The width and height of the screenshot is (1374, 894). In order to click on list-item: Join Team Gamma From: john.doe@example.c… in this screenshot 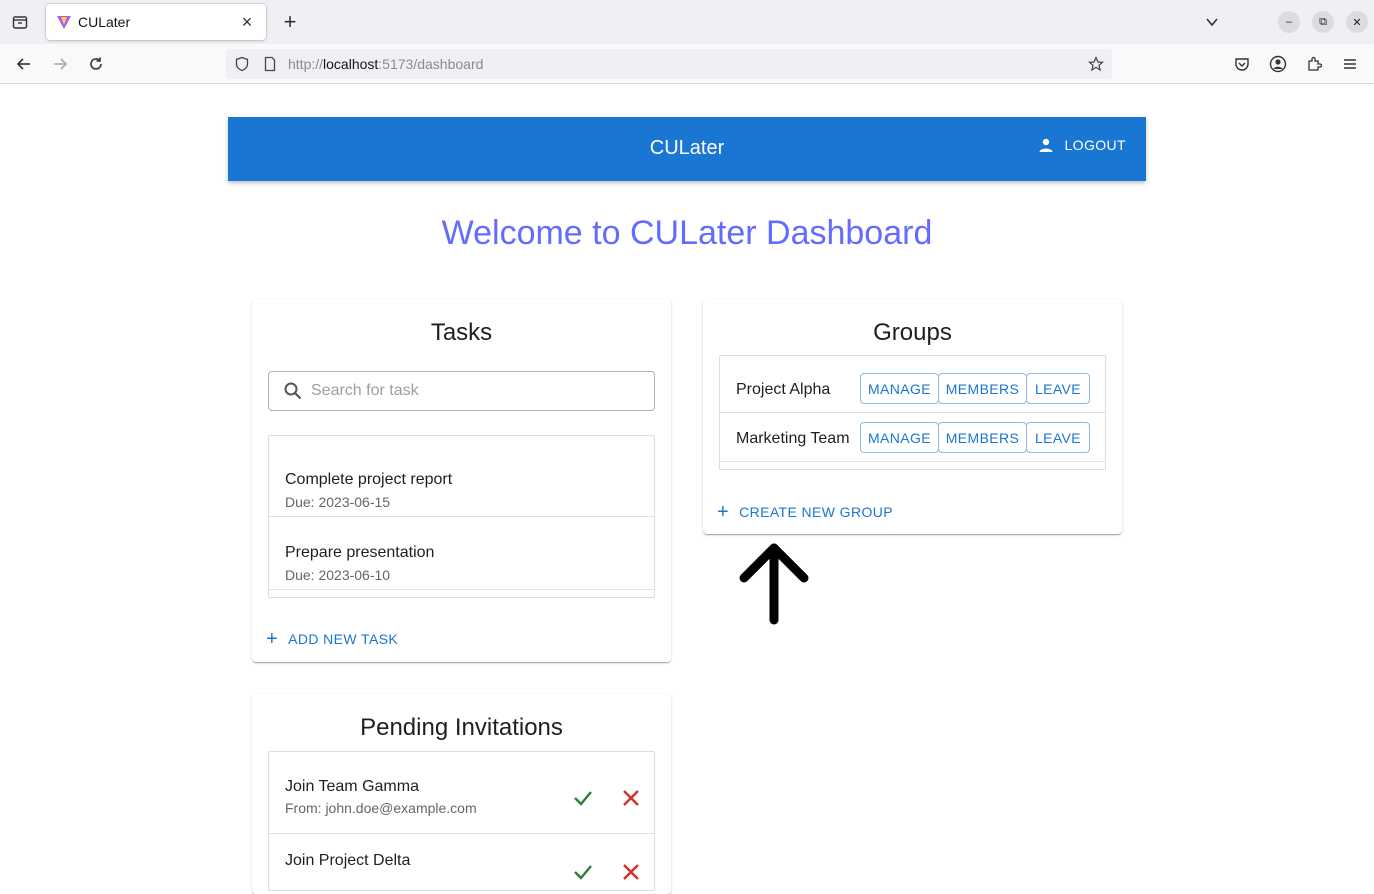, I will do `click(461, 793)`.